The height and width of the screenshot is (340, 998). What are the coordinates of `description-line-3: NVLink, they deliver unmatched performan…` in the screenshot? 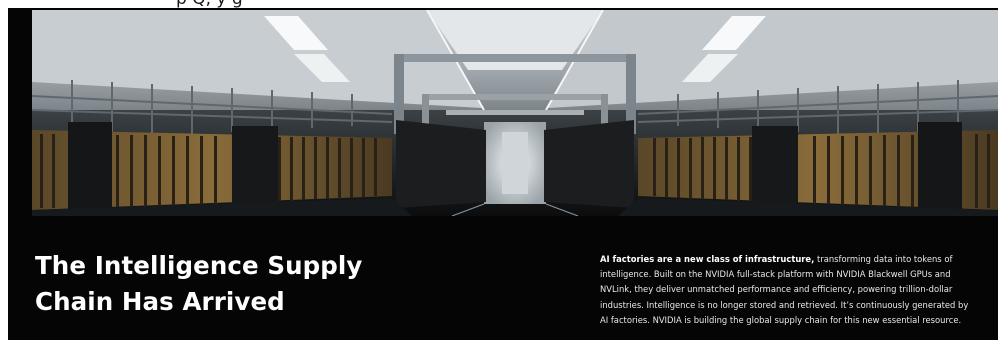 It's located at (776, 289).